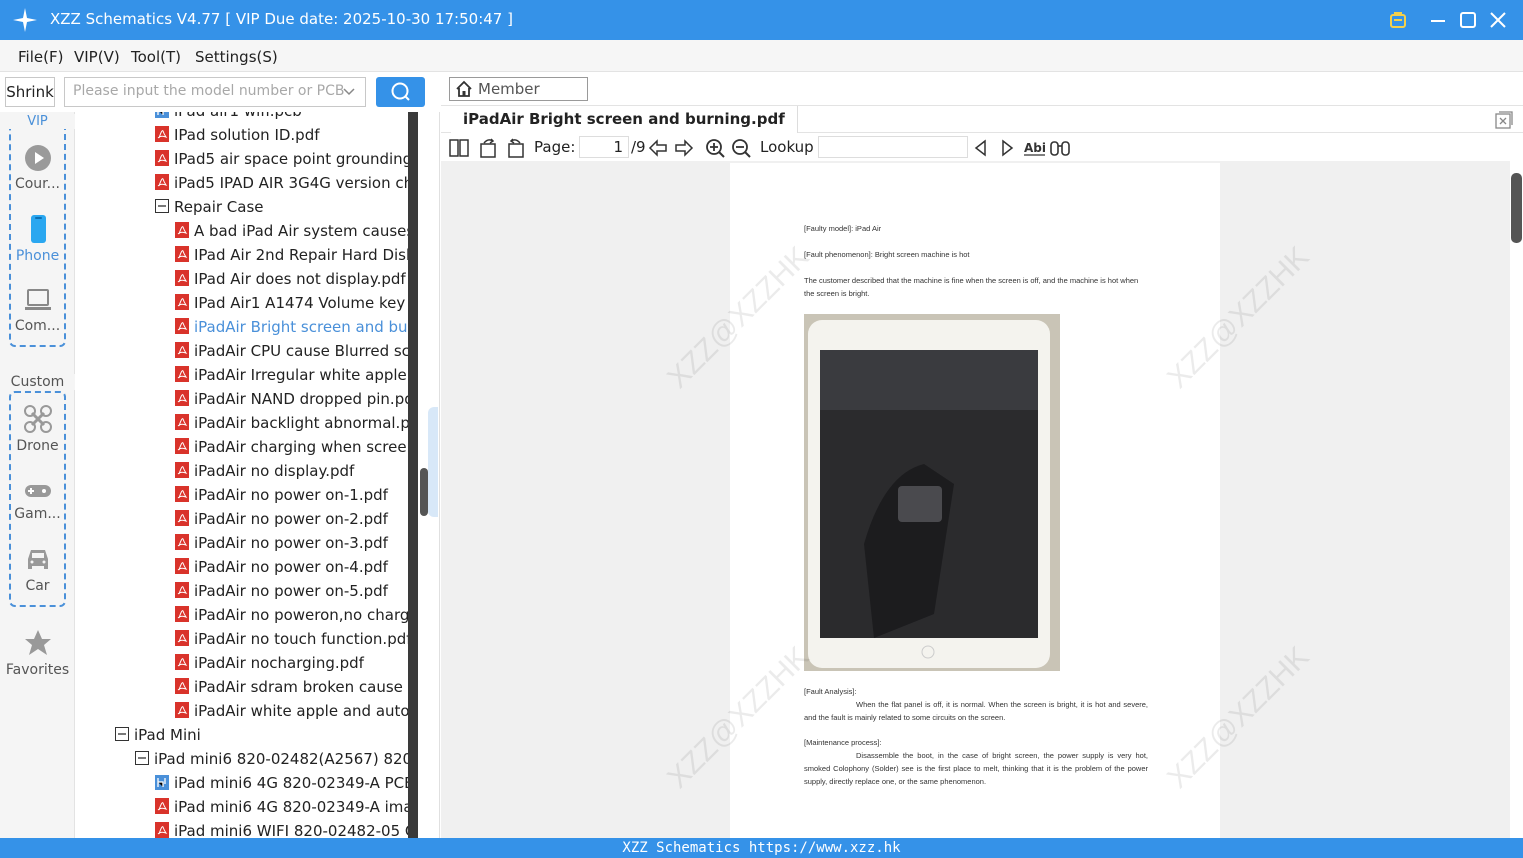 This screenshot has width=1523, height=858. I want to click on tree-file: iPadAir no power on-2.pdf, so click(281, 519).